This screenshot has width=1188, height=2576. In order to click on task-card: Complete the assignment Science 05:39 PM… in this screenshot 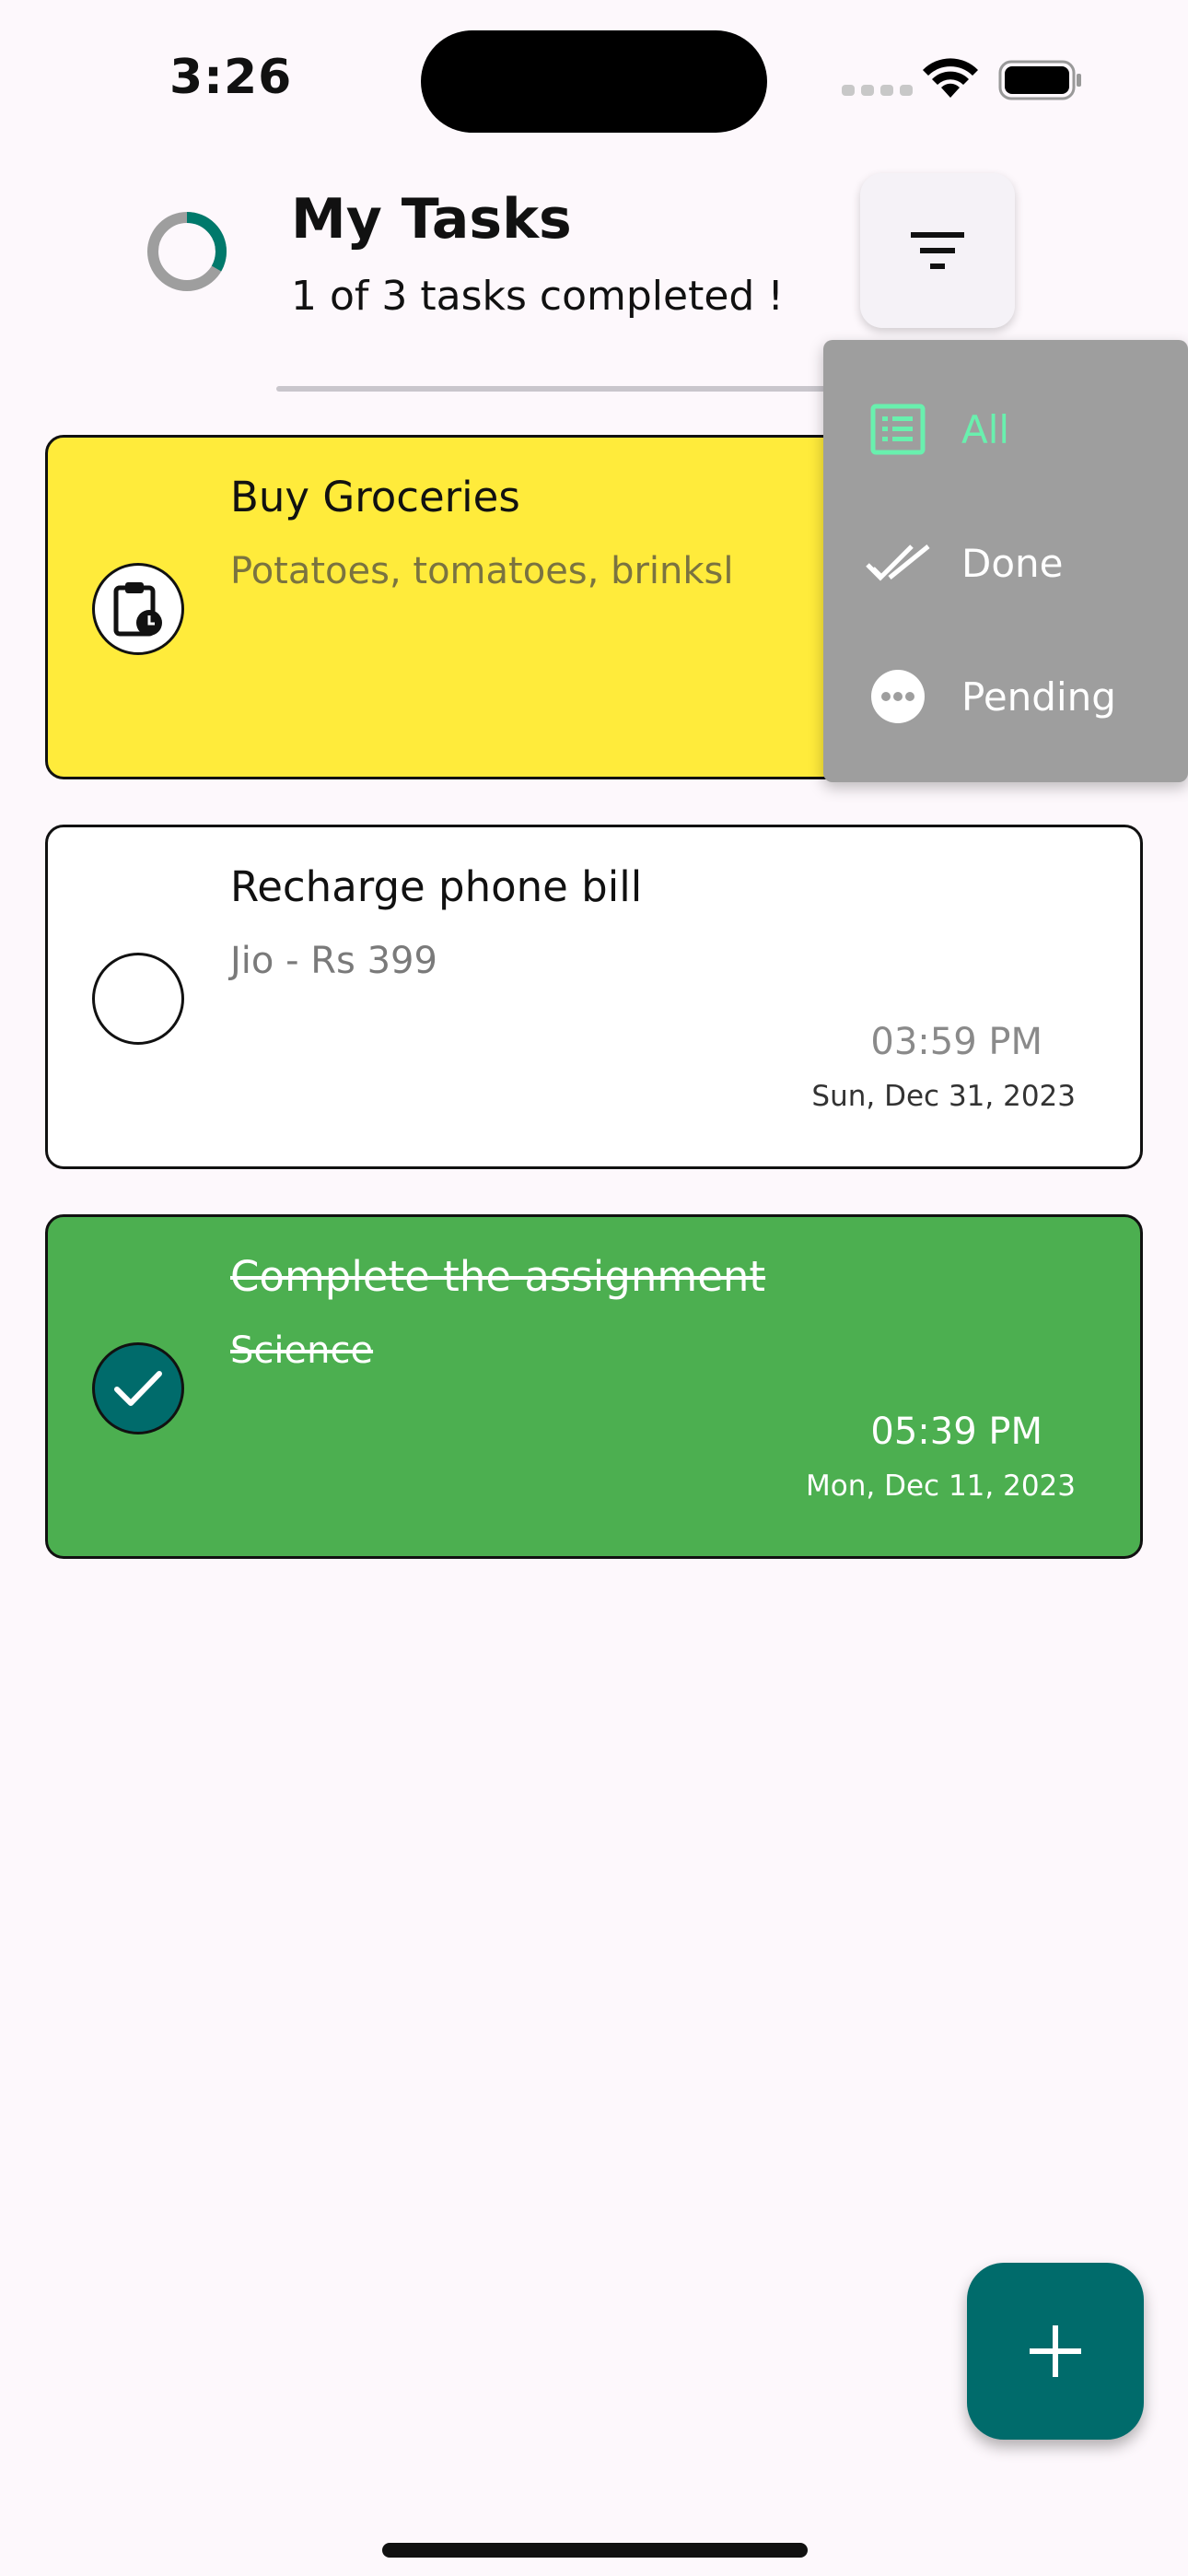, I will do `click(594, 1386)`.